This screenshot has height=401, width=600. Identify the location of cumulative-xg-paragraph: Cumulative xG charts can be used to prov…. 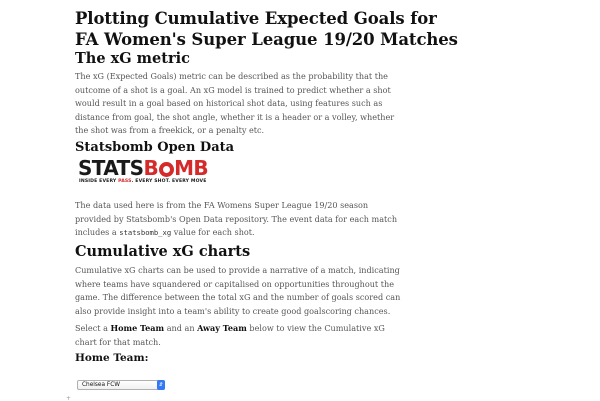
(238, 290).